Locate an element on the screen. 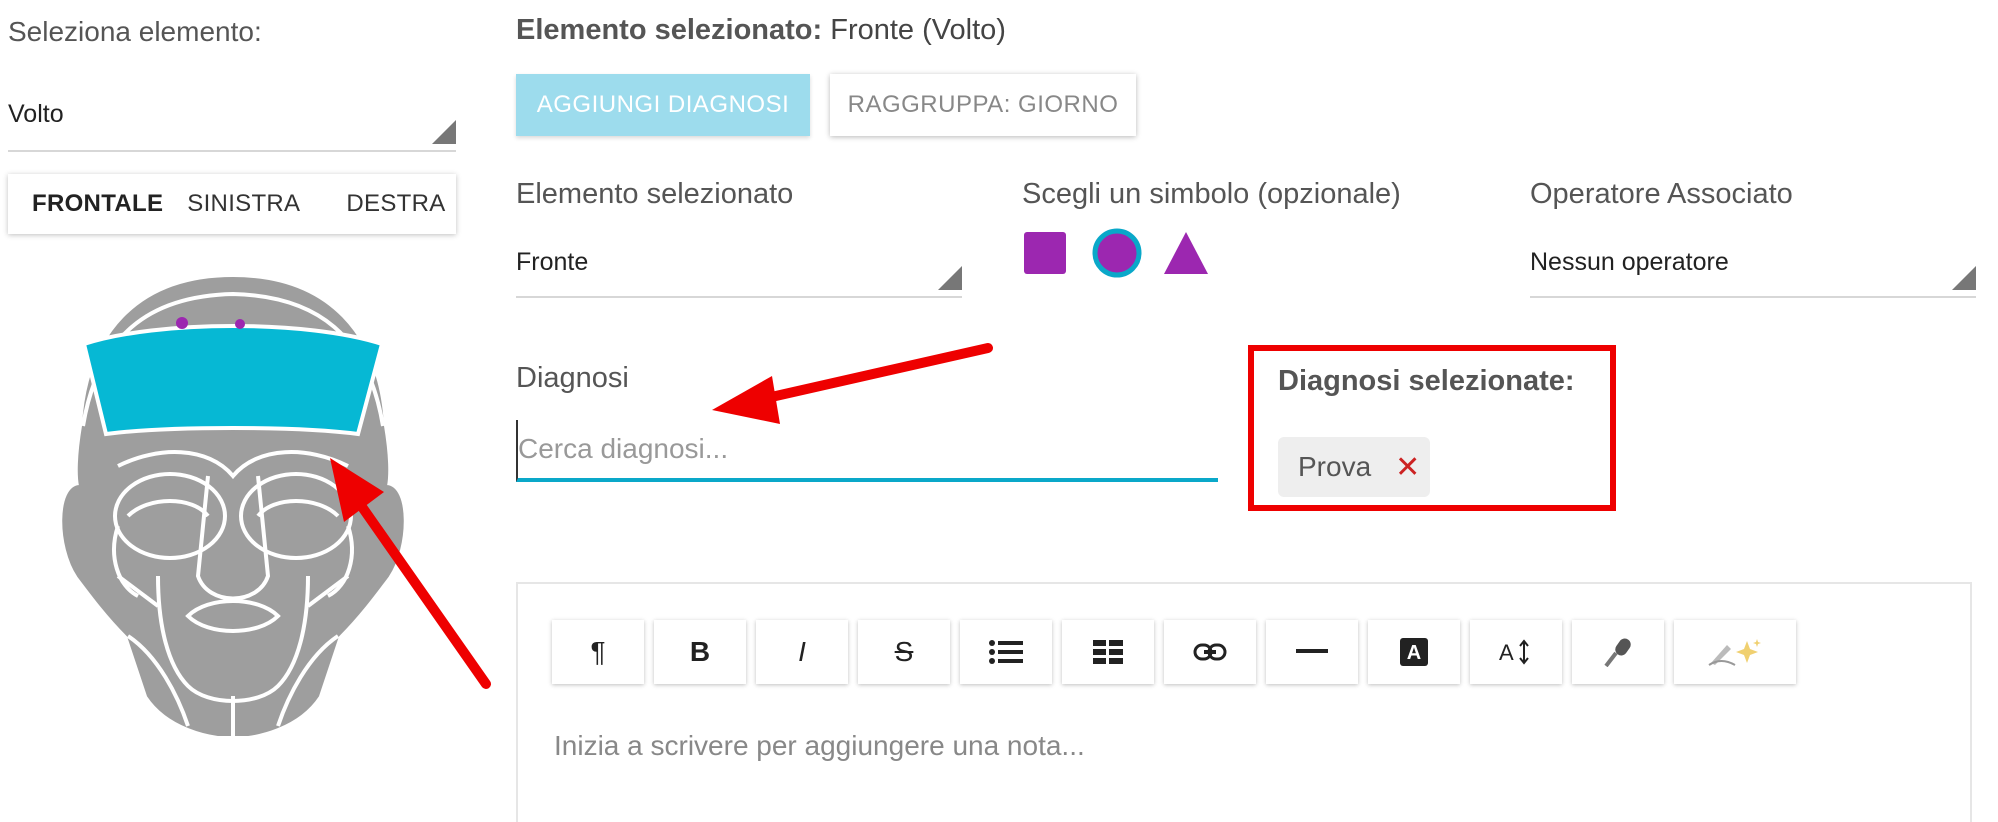 The height and width of the screenshot is (822, 1998). link-button is located at coordinates (1210, 652).